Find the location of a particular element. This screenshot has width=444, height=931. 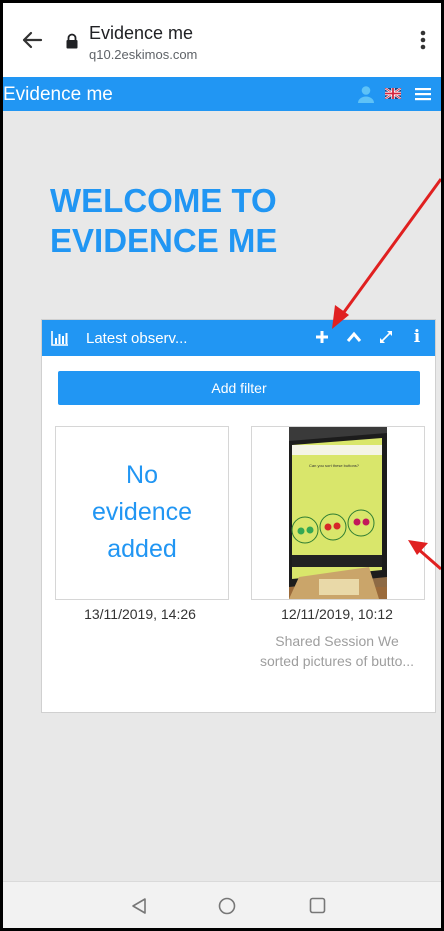

browser-address-bar: Evidence me q10.2eskimos.com is located at coordinates (222, 40).